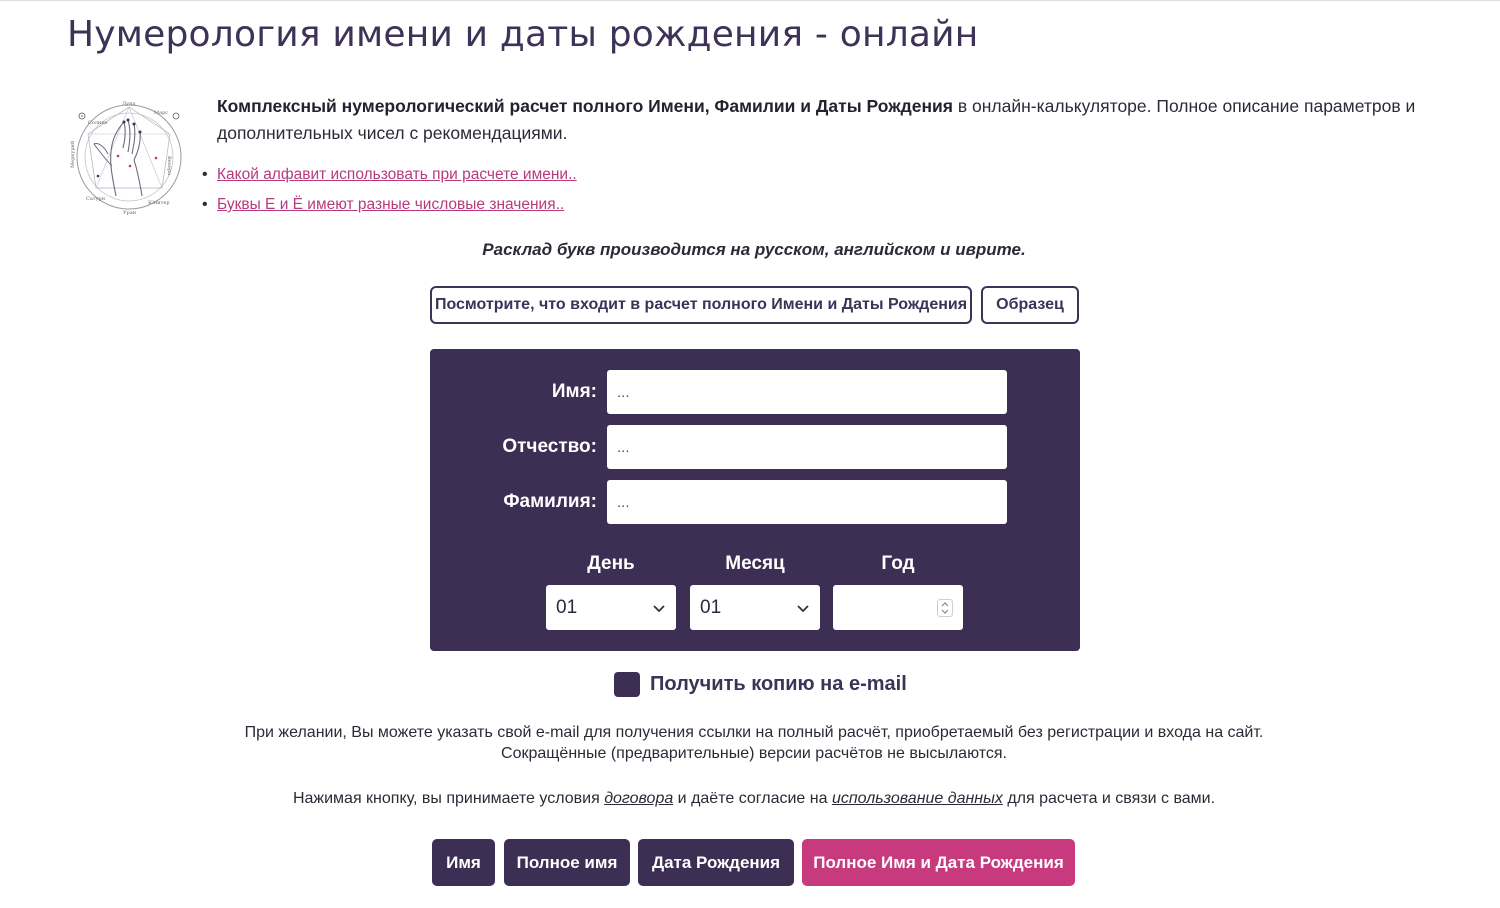 Image resolution: width=1500 pixels, height=908 pixels. I want to click on day-select: 01, so click(611, 607).